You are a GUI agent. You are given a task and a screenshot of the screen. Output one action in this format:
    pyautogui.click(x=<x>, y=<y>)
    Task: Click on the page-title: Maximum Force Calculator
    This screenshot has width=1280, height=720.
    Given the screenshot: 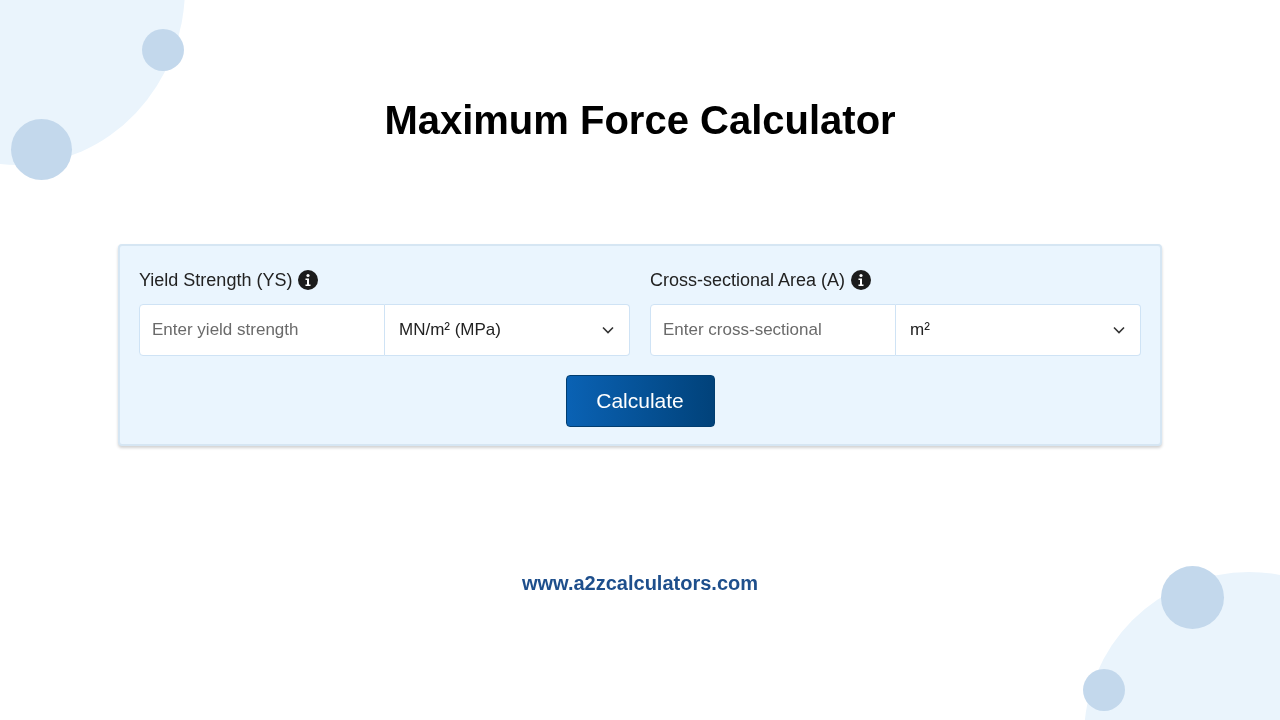 What is the action you would take?
    pyautogui.click(x=640, y=120)
    